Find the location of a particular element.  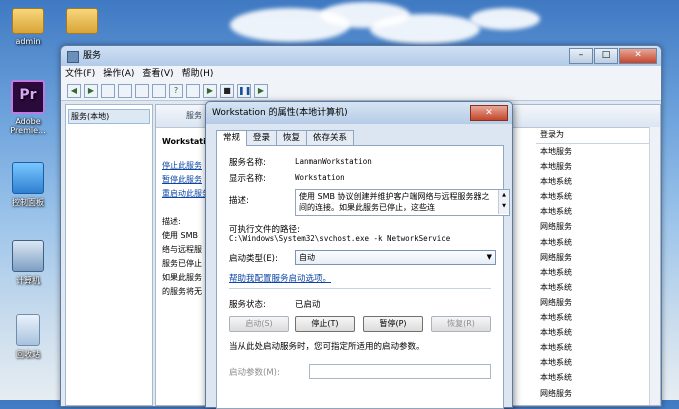

tree-item-services-local: 服务(本地) is located at coordinates (109, 116).